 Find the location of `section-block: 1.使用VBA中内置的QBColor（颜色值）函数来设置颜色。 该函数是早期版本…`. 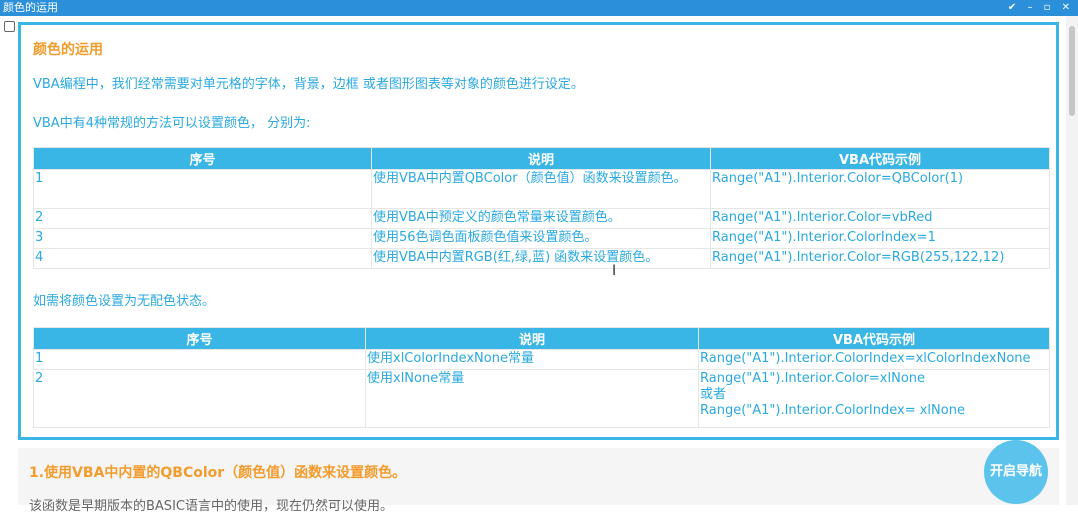

section-block: 1.使用VBA中内置的QBColor（颜色值）函数来设置颜色。 该函数是早期版本… is located at coordinates (538, 481).